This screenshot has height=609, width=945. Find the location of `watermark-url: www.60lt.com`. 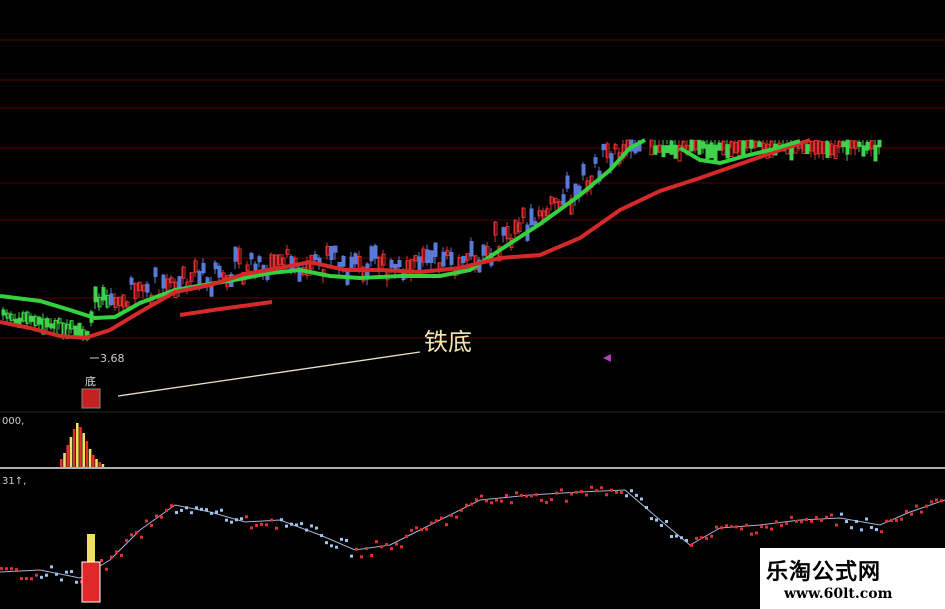

watermark-url: www.60lt.com is located at coordinates (838, 594).